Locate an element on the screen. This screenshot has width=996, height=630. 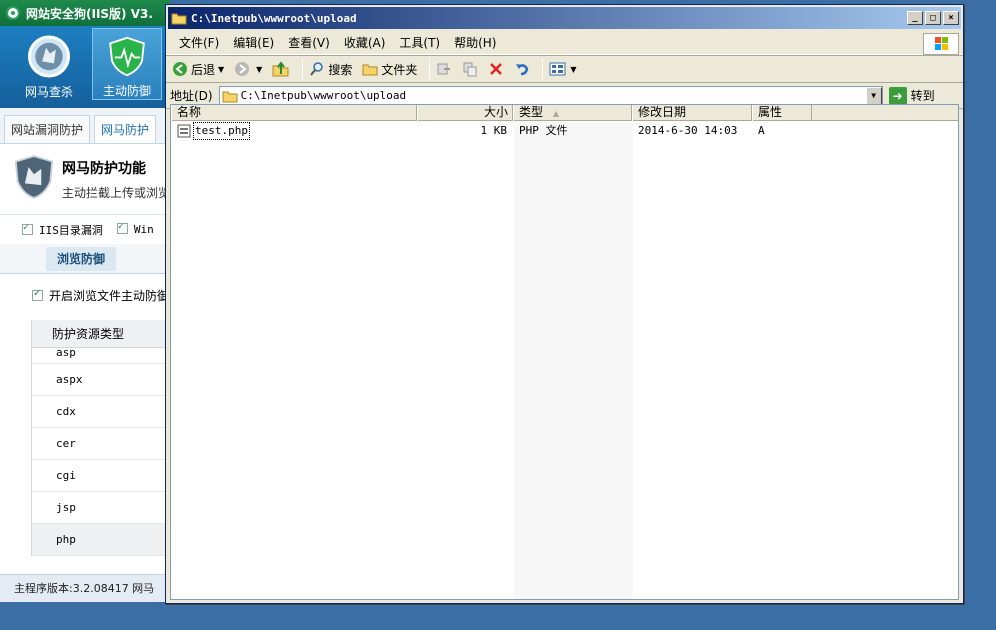
safedog-status-bar: 主程序版本:3.2.08417 网马 is located at coordinates (85, 588).